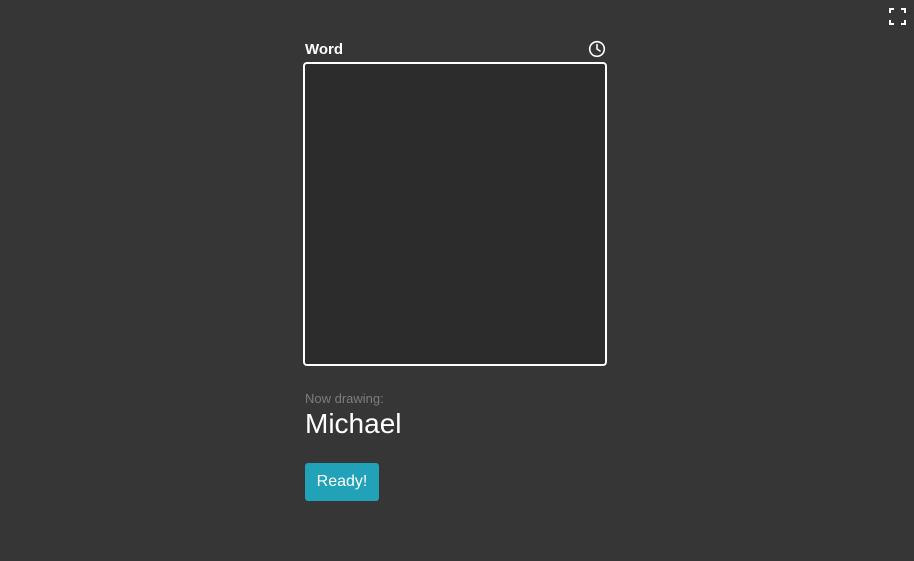  Describe the element at coordinates (455, 50) in the screenshot. I see `word-header: Word` at that location.